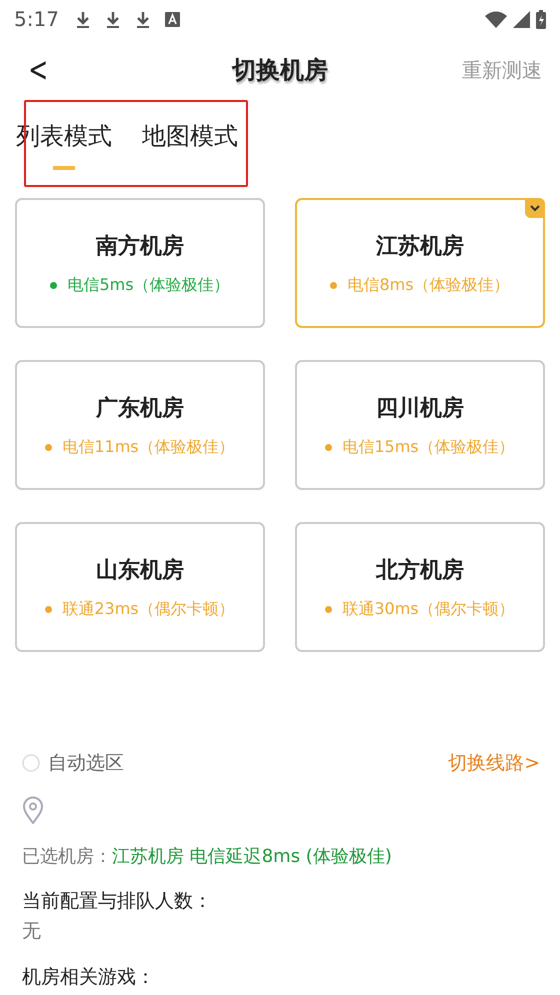 The width and height of the screenshot is (560, 995). Describe the element at coordinates (67, 856) in the screenshot. I see `selected-room-label: 已选机房：` at that location.